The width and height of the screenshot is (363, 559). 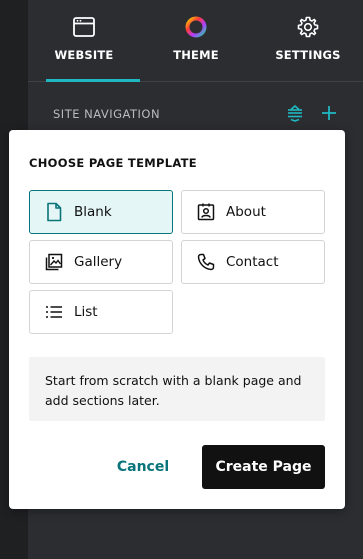 What do you see at coordinates (101, 312) in the screenshot?
I see `template-list: List` at bounding box center [101, 312].